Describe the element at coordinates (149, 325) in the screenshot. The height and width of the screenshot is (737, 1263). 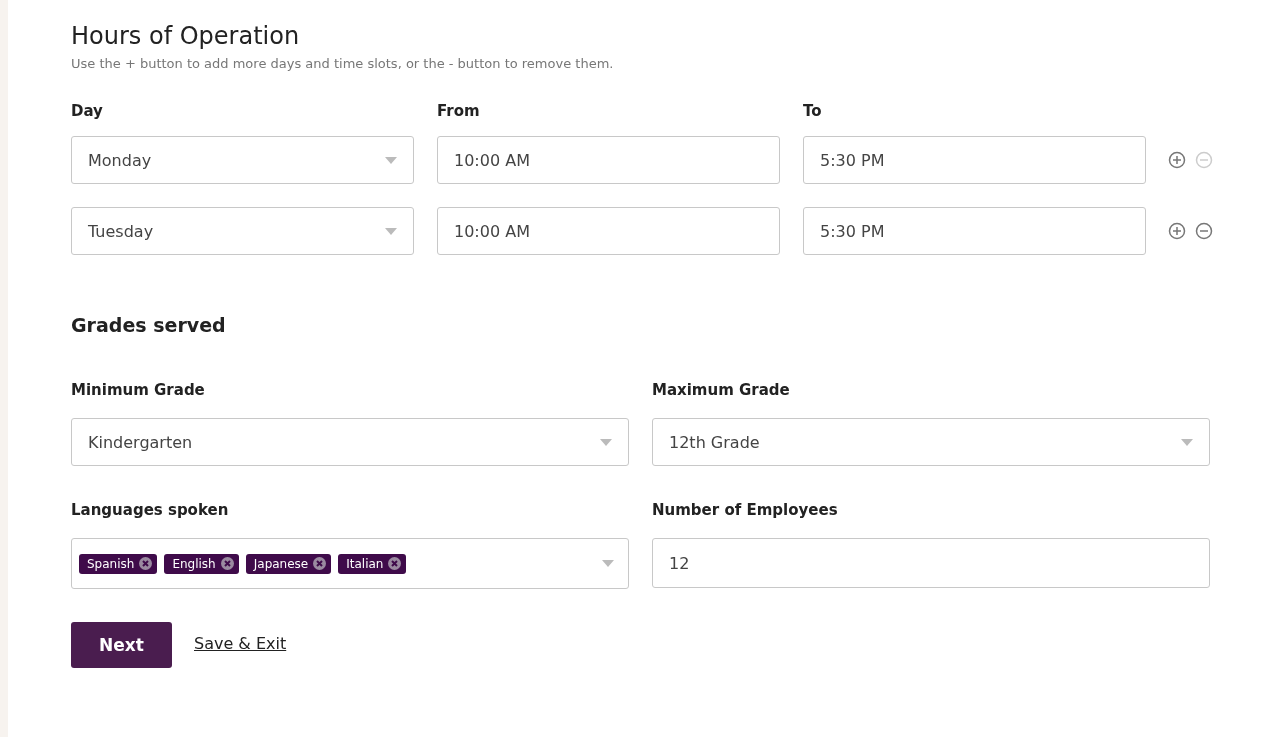
I see `section-title: Grades served` at that location.